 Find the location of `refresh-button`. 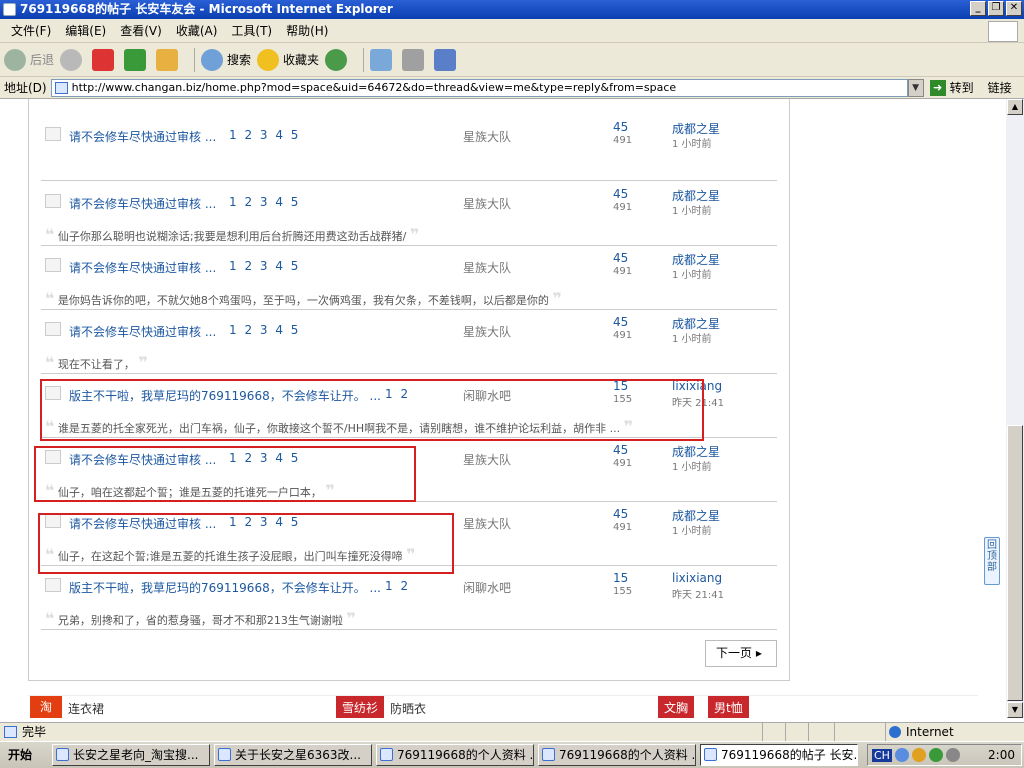

refresh-button is located at coordinates (137, 59).